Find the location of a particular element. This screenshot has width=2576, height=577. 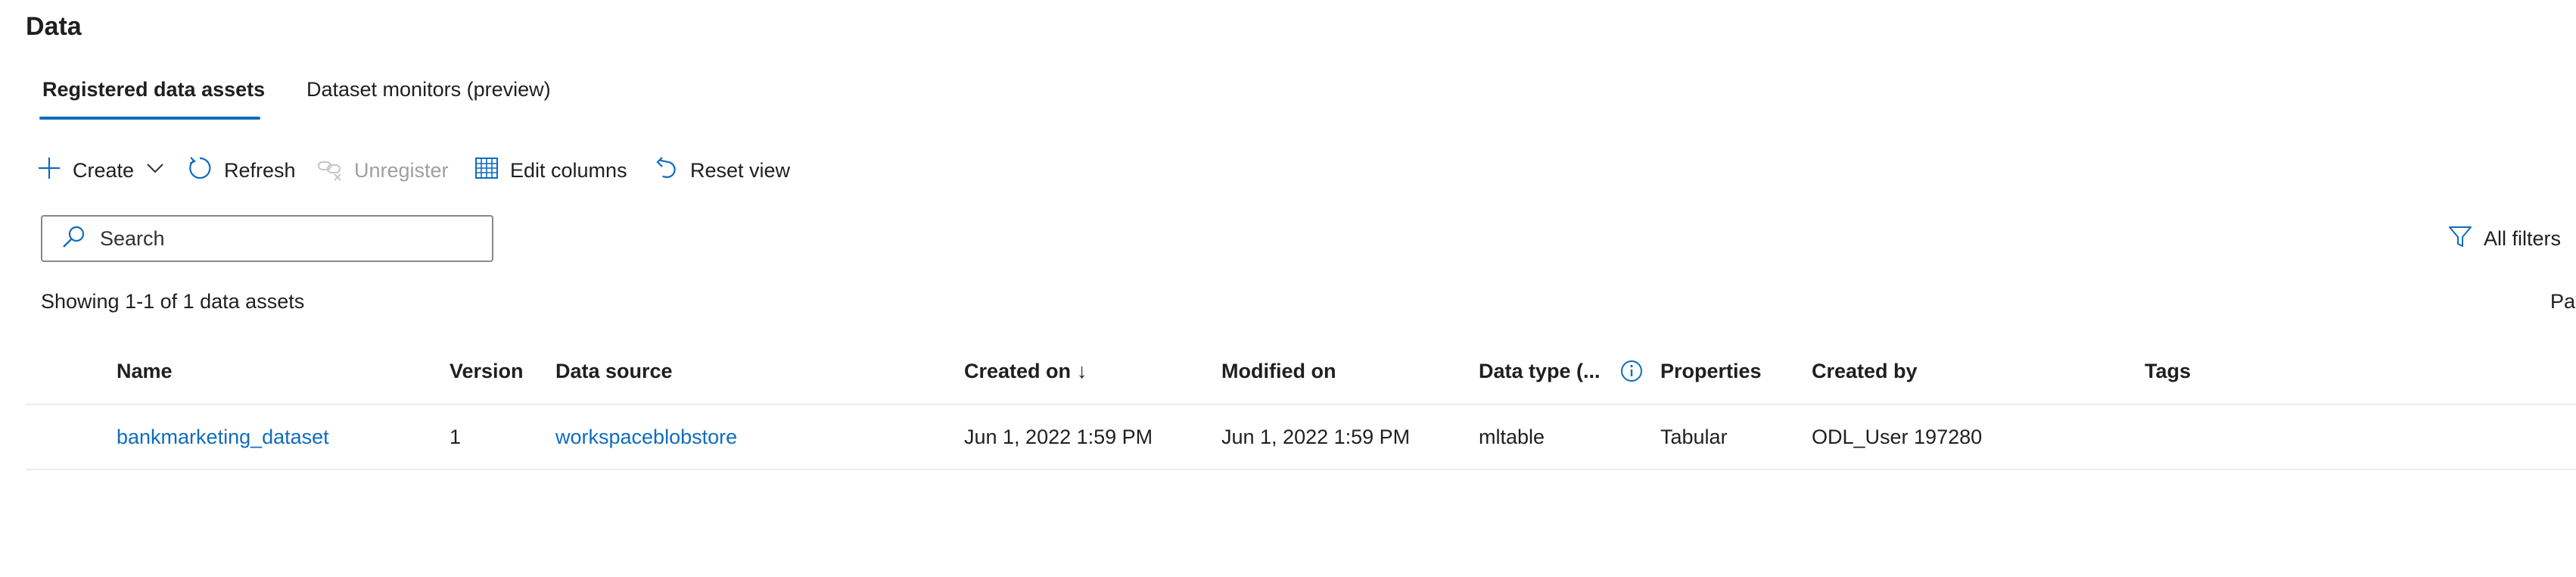

create-label: Create is located at coordinates (104, 170).